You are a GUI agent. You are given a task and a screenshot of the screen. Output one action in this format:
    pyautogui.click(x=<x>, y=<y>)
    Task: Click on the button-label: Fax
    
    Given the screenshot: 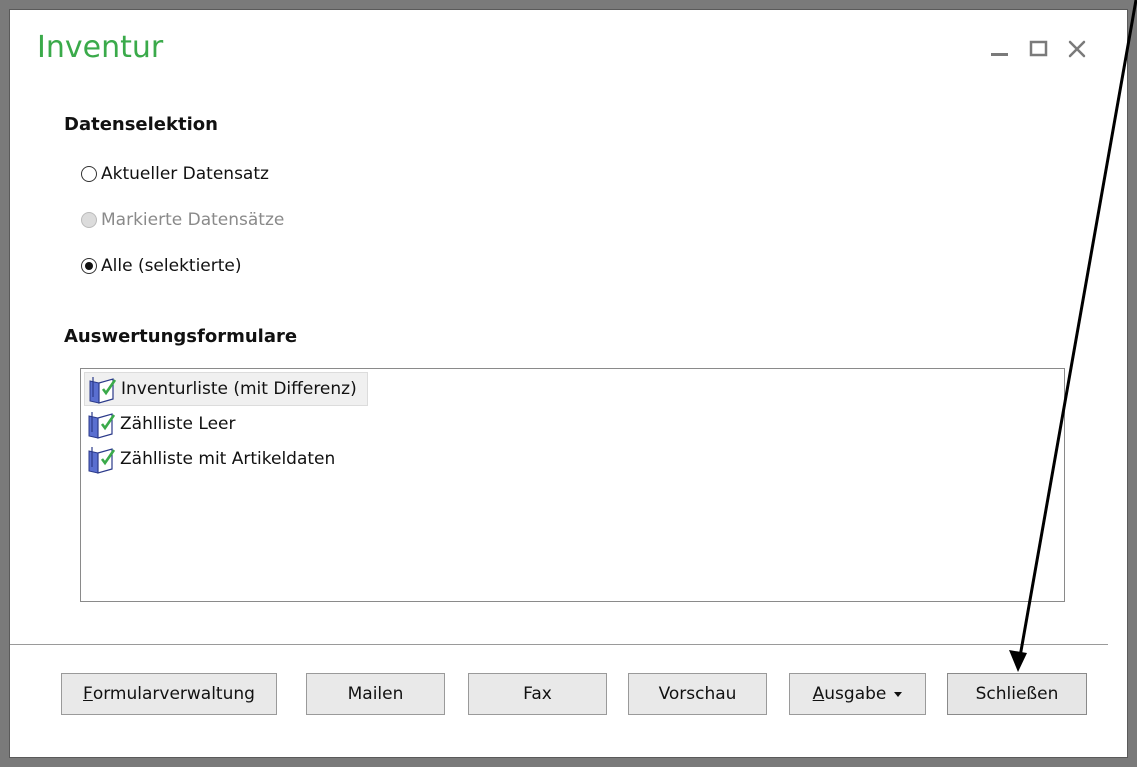 What is the action you would take?
    pyautogui.click(x=537, y=694)
    